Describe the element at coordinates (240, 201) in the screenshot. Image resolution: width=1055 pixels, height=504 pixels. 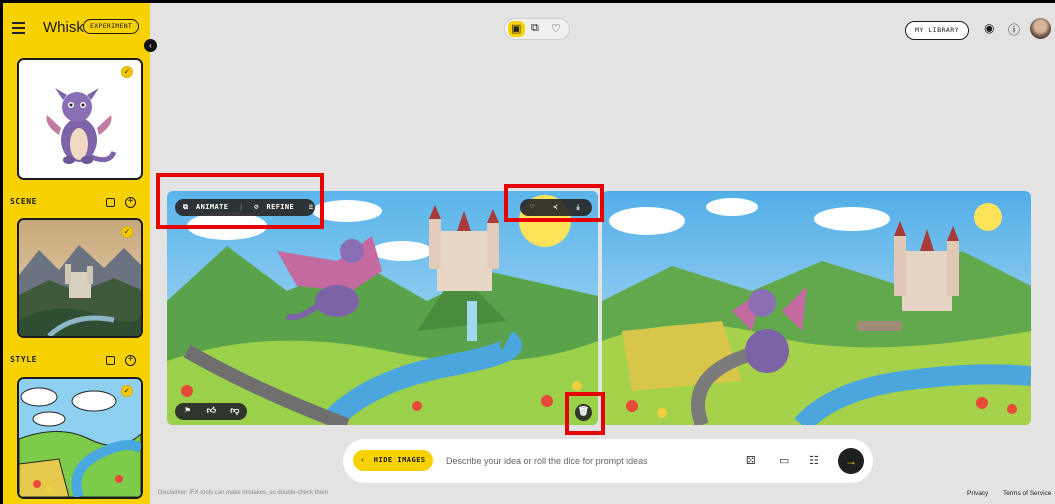
I see `highlight-edit-toolbar` at that location.